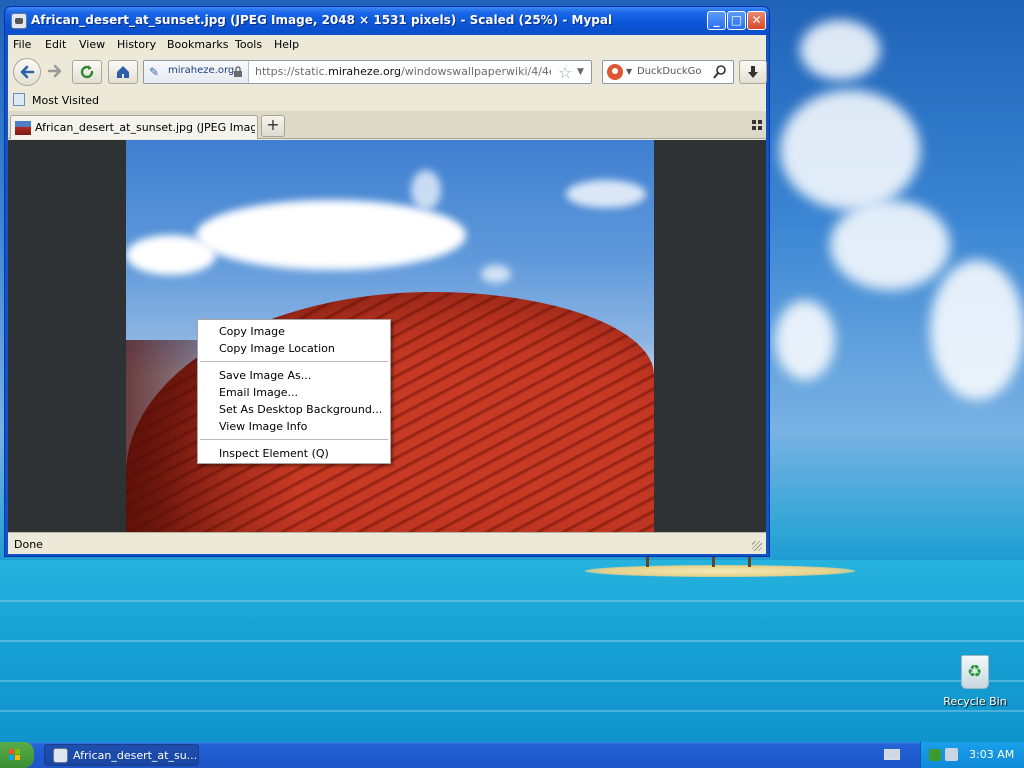  I want to click on system-tray: 3:03 AM, so click(972, 755).